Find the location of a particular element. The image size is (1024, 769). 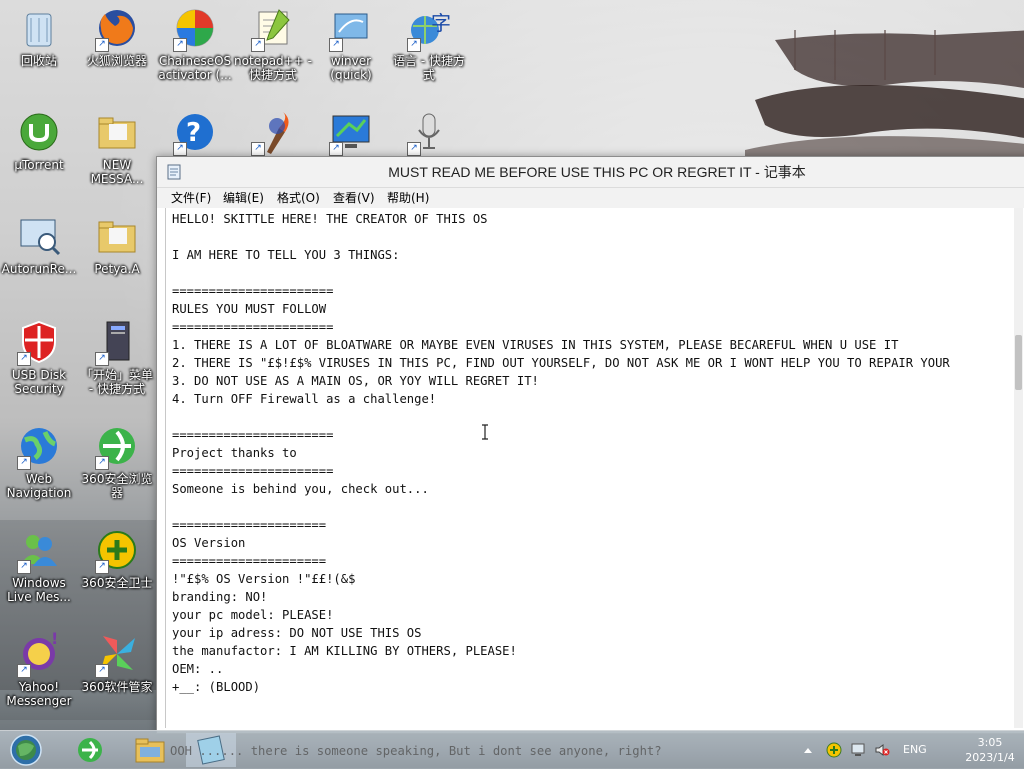

tray-network-icon is located at coordinates (858, 750).